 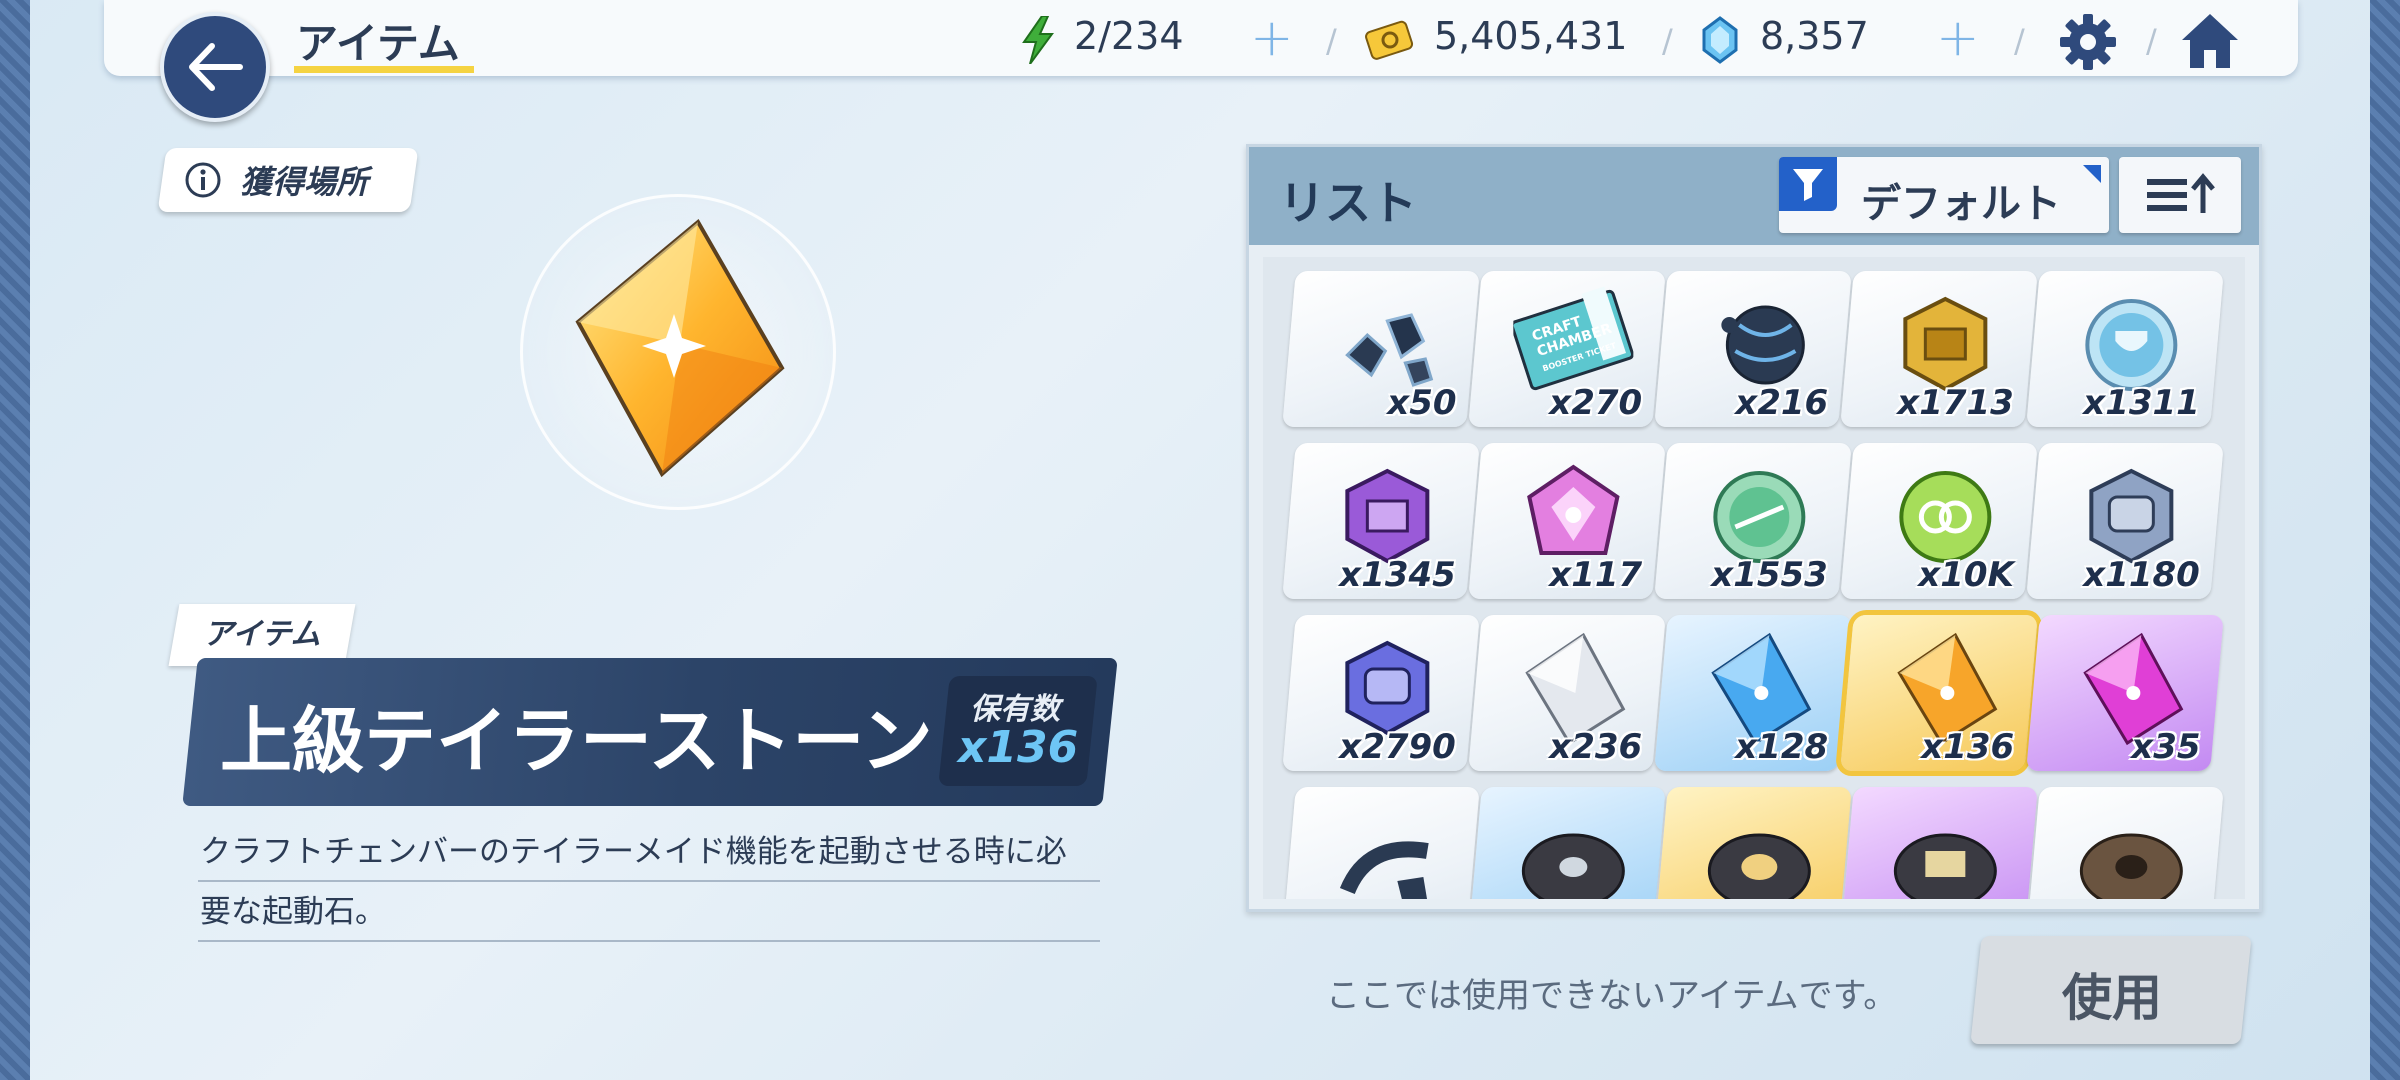 What do you see at coordinates (1612, 996) in the screenshot?
I see `unusable-note: ここでは使用できないアイテムです。` at bounding box center [1612, 996].